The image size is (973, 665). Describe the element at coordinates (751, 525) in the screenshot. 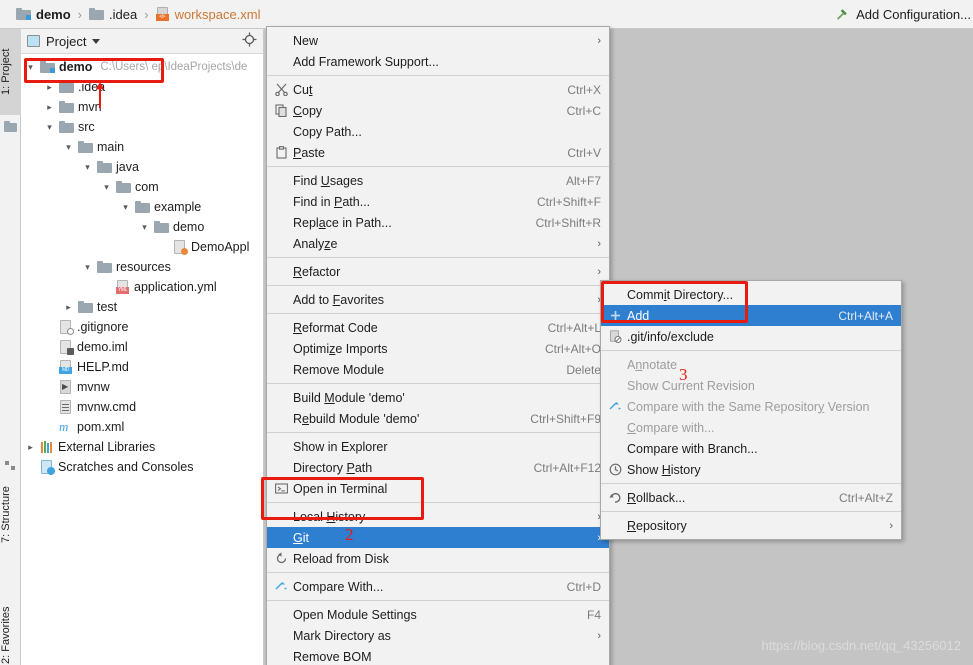

I see `git-item-repository: Repository ›` at that location.